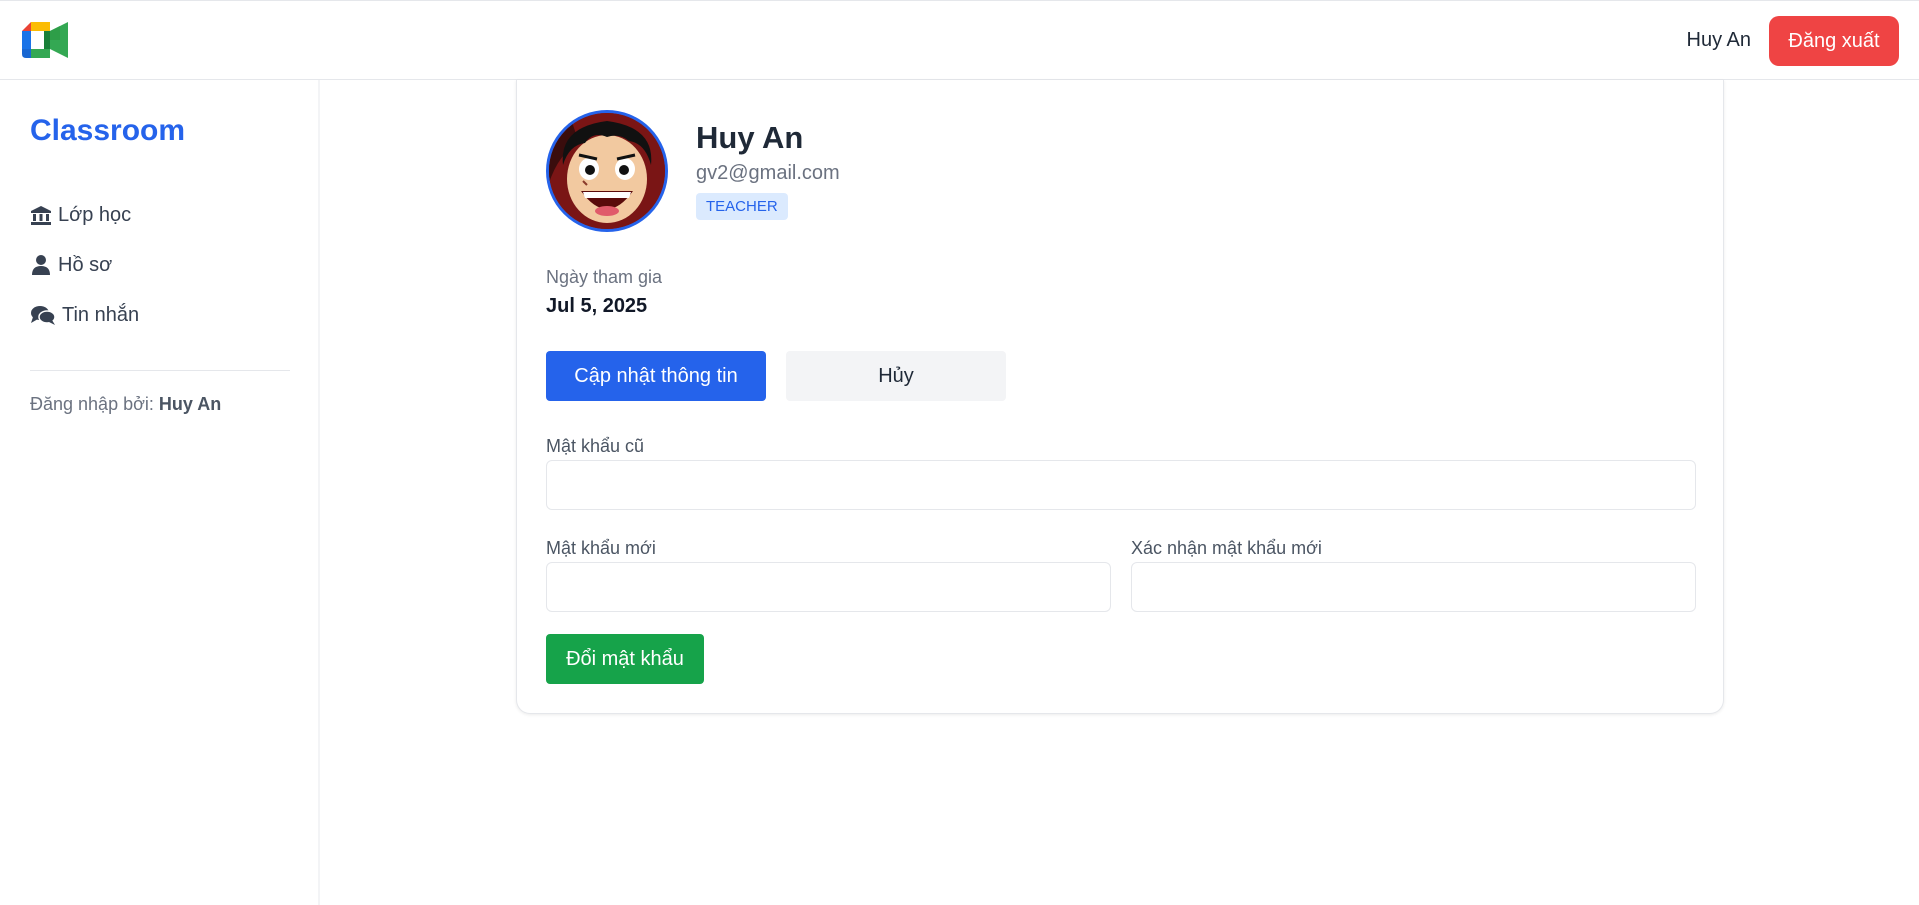 The image size is (1919, 905). I want to click on sidebar-item-classes: Lớp học, so click(84, 215).